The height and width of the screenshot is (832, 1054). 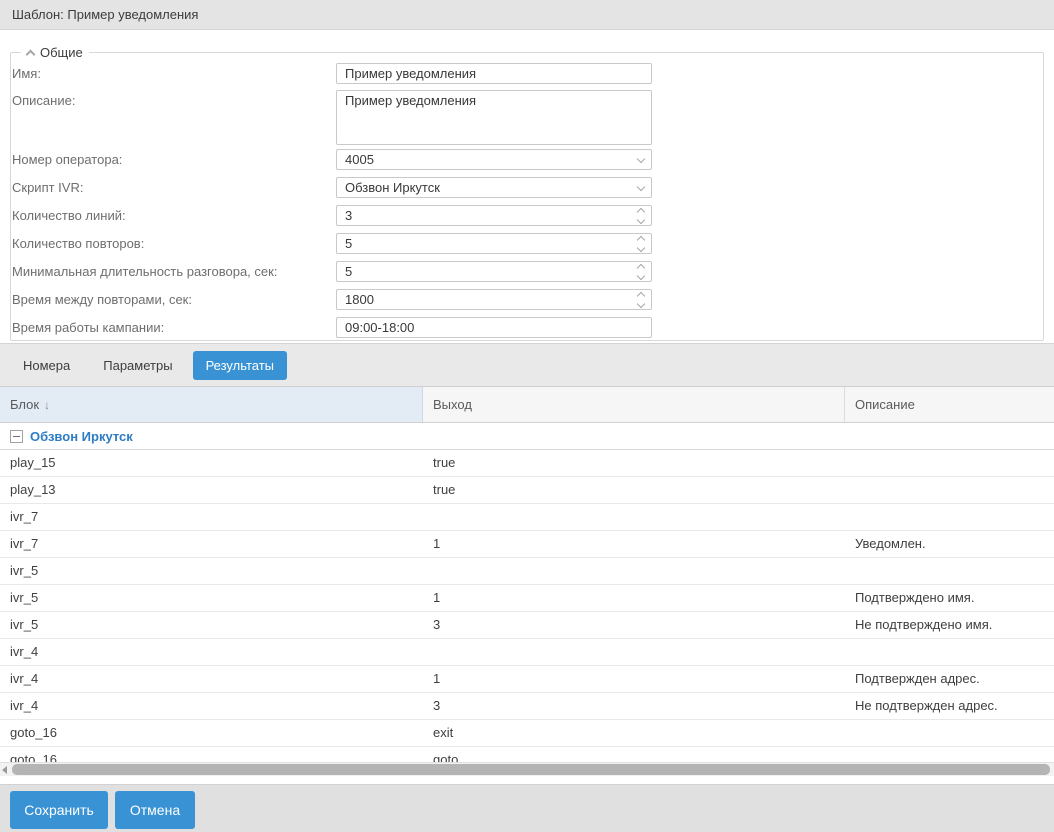 What do you see at coordinates (102, 299) in the screenshot?
I see `field-label-repeat-interval: Время между повторами, сек:` at bounding box center [102, 299].